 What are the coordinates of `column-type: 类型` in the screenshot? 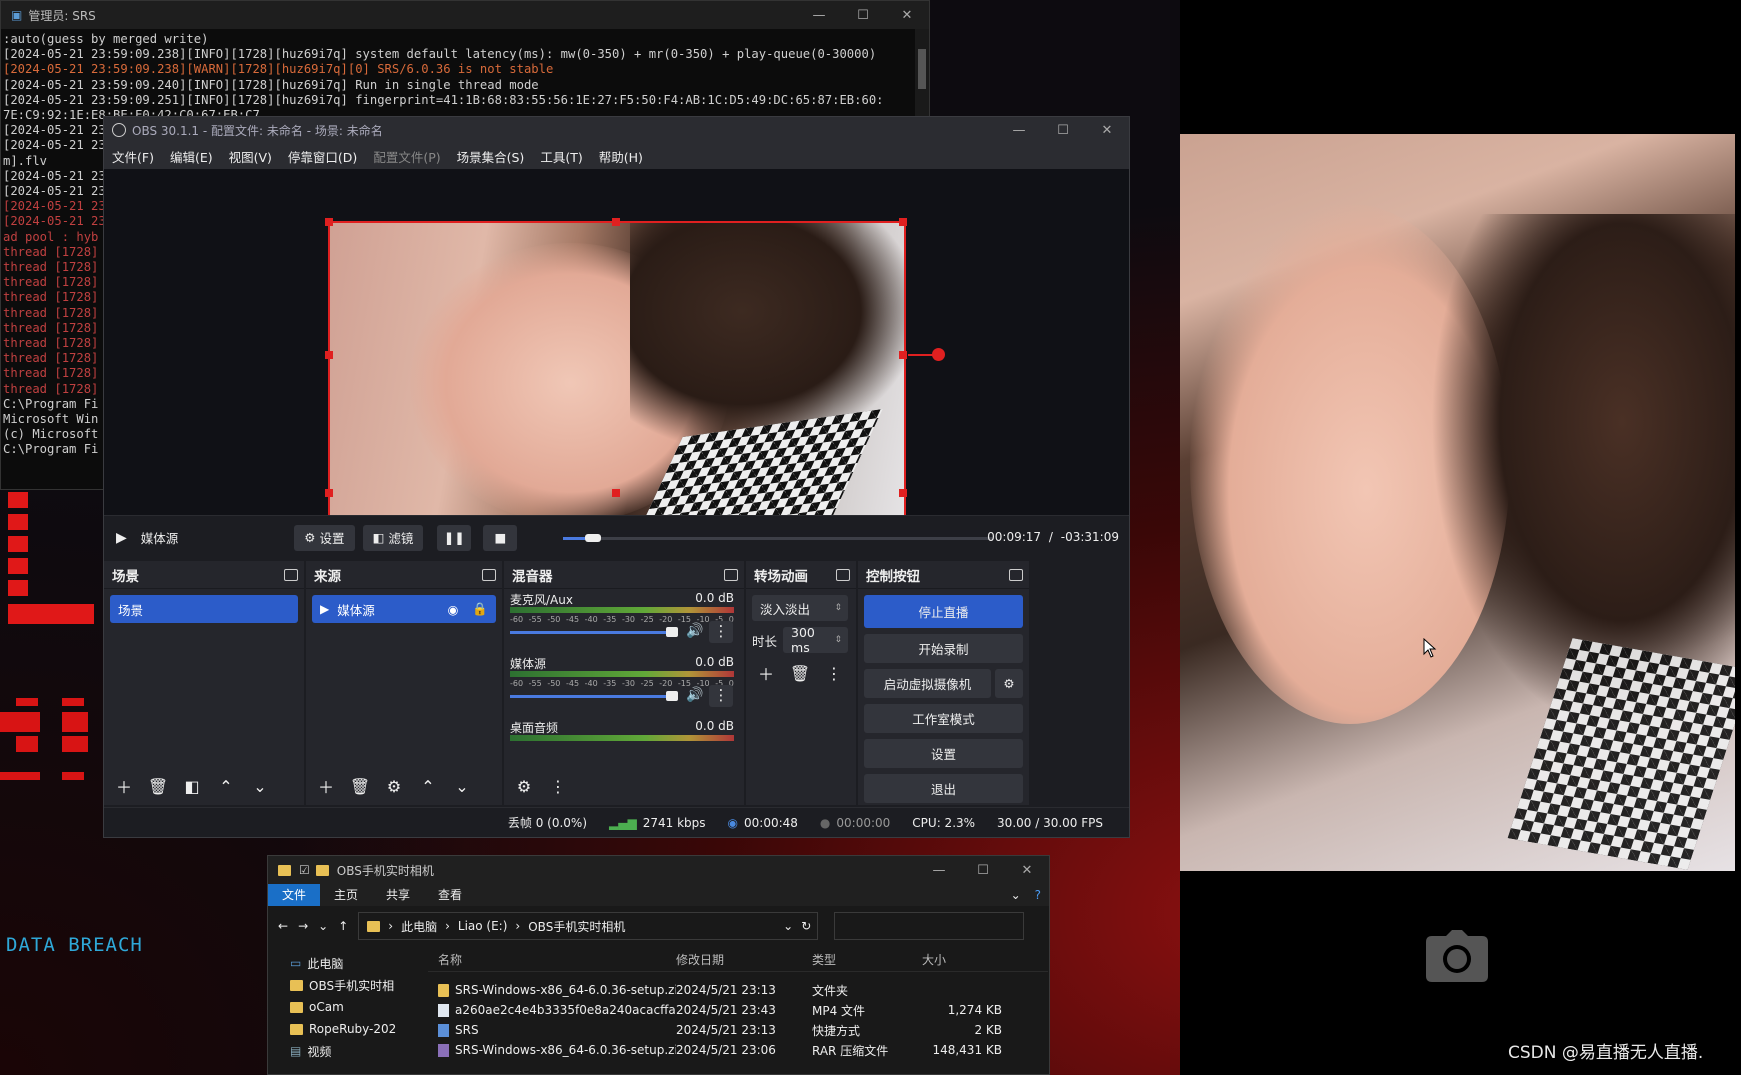 It's located at (867, 959).